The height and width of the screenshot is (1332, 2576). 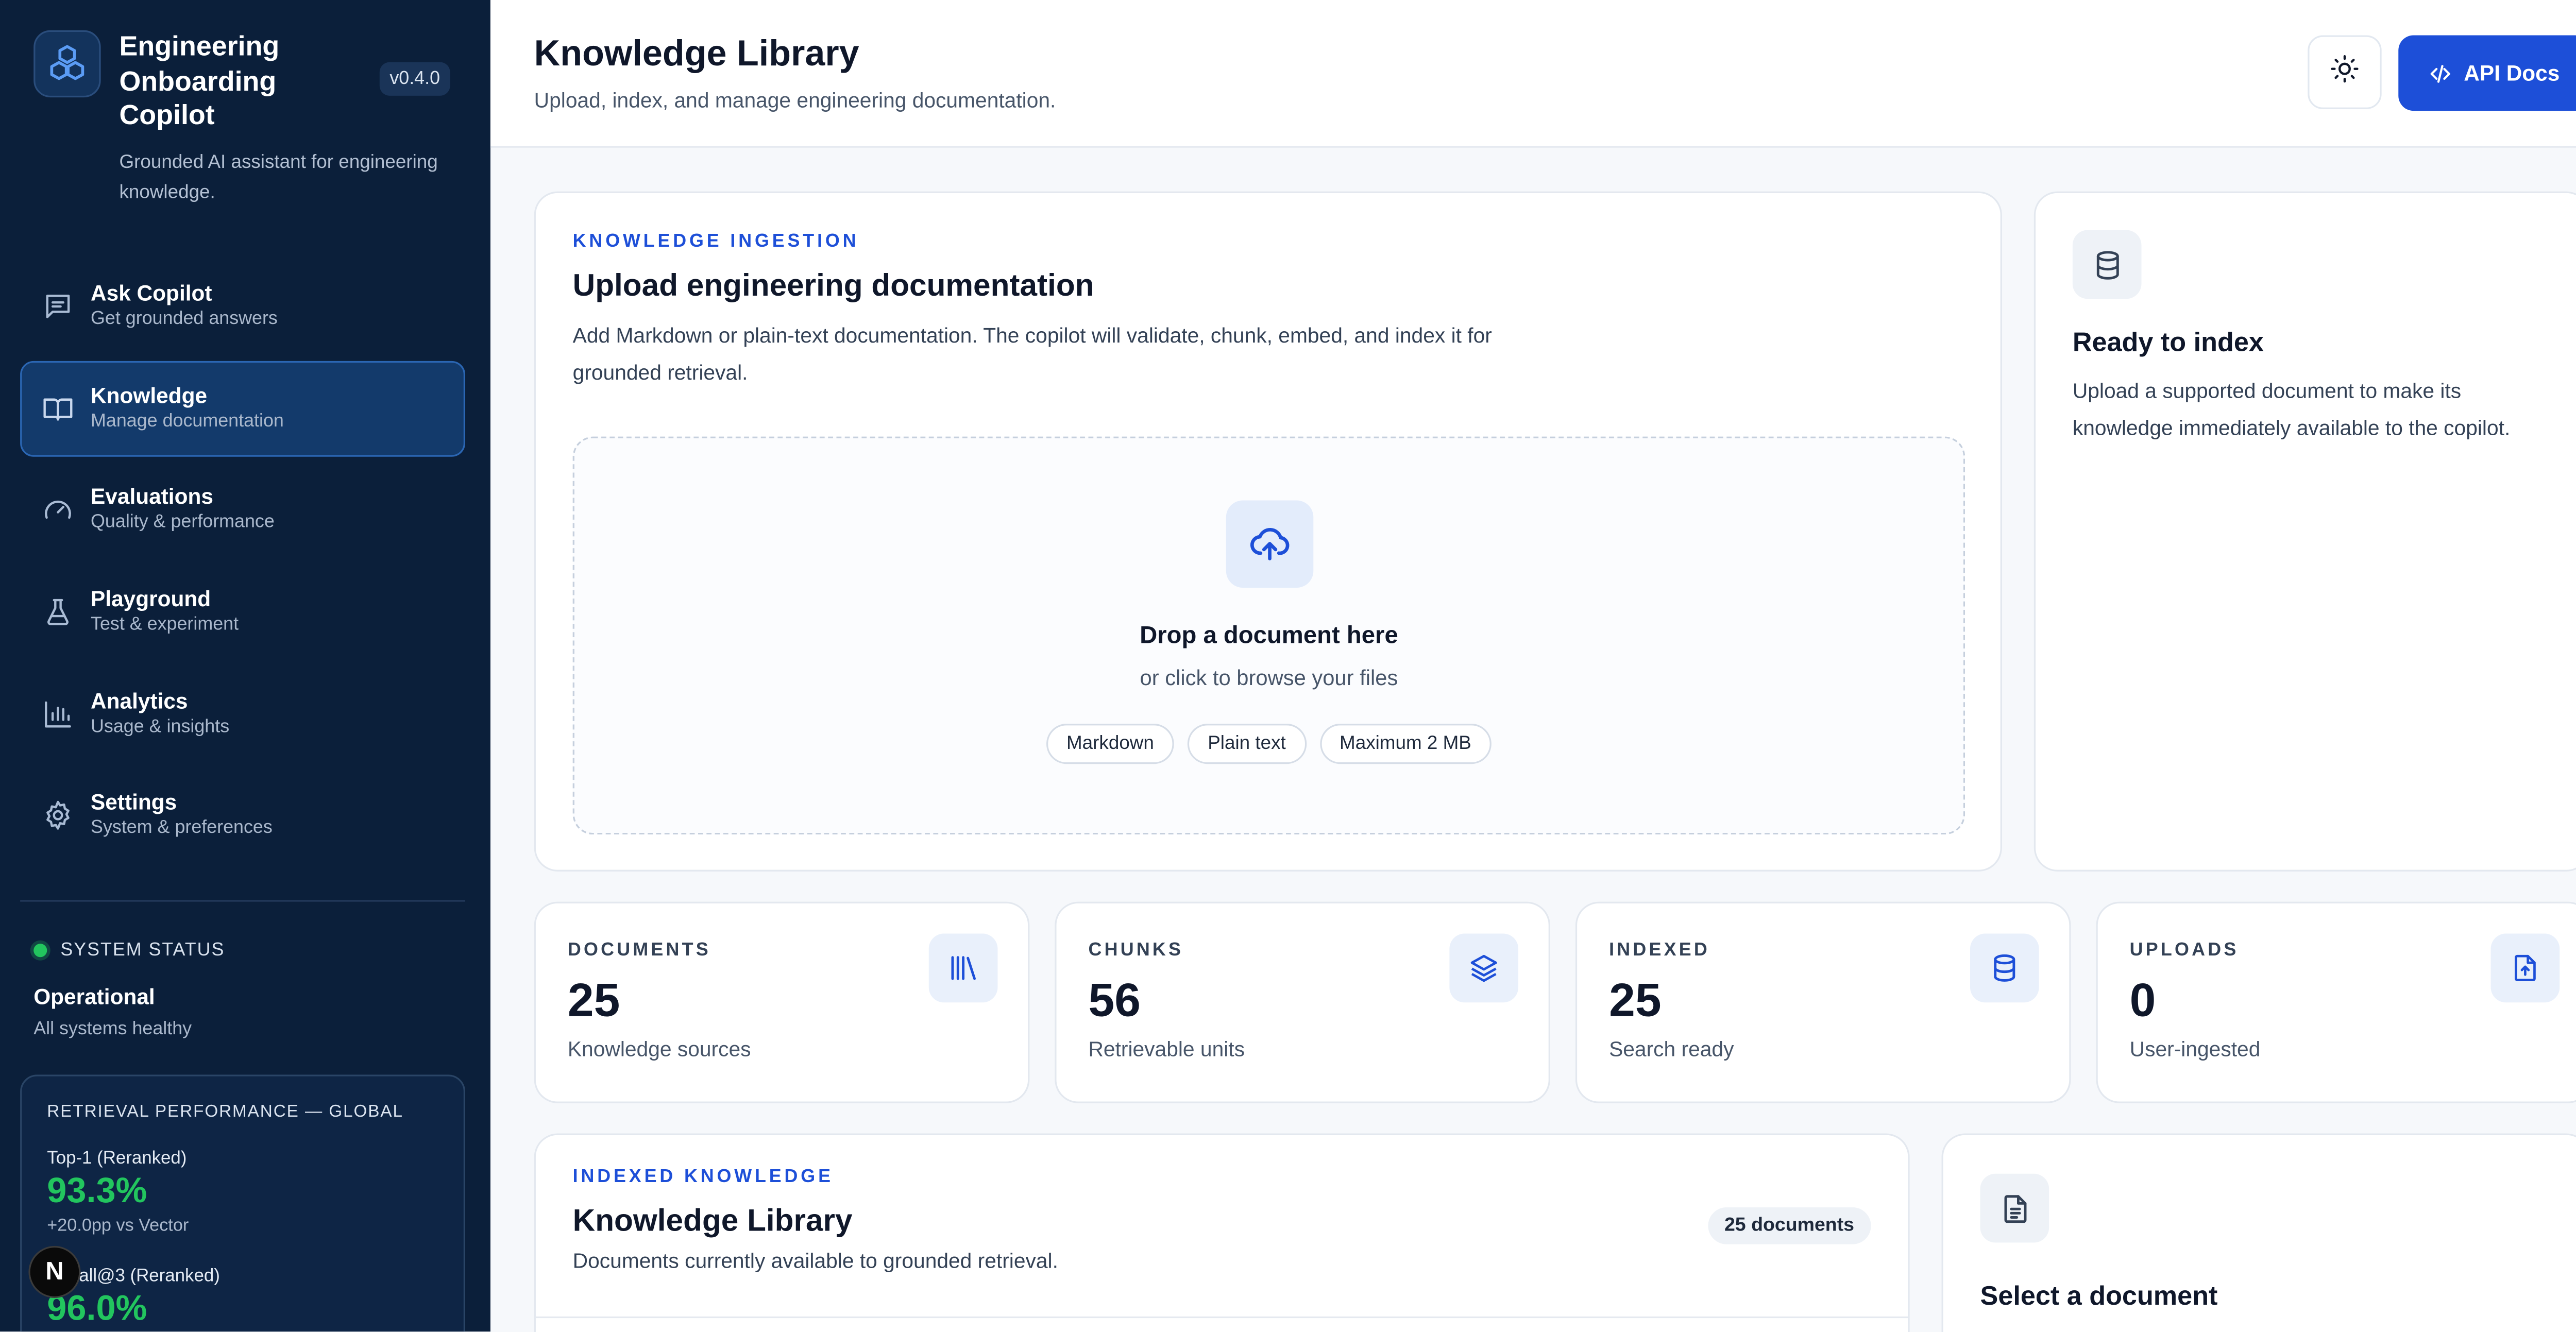 I want to click on nav-label: Playground, so click(x=151, y=598).